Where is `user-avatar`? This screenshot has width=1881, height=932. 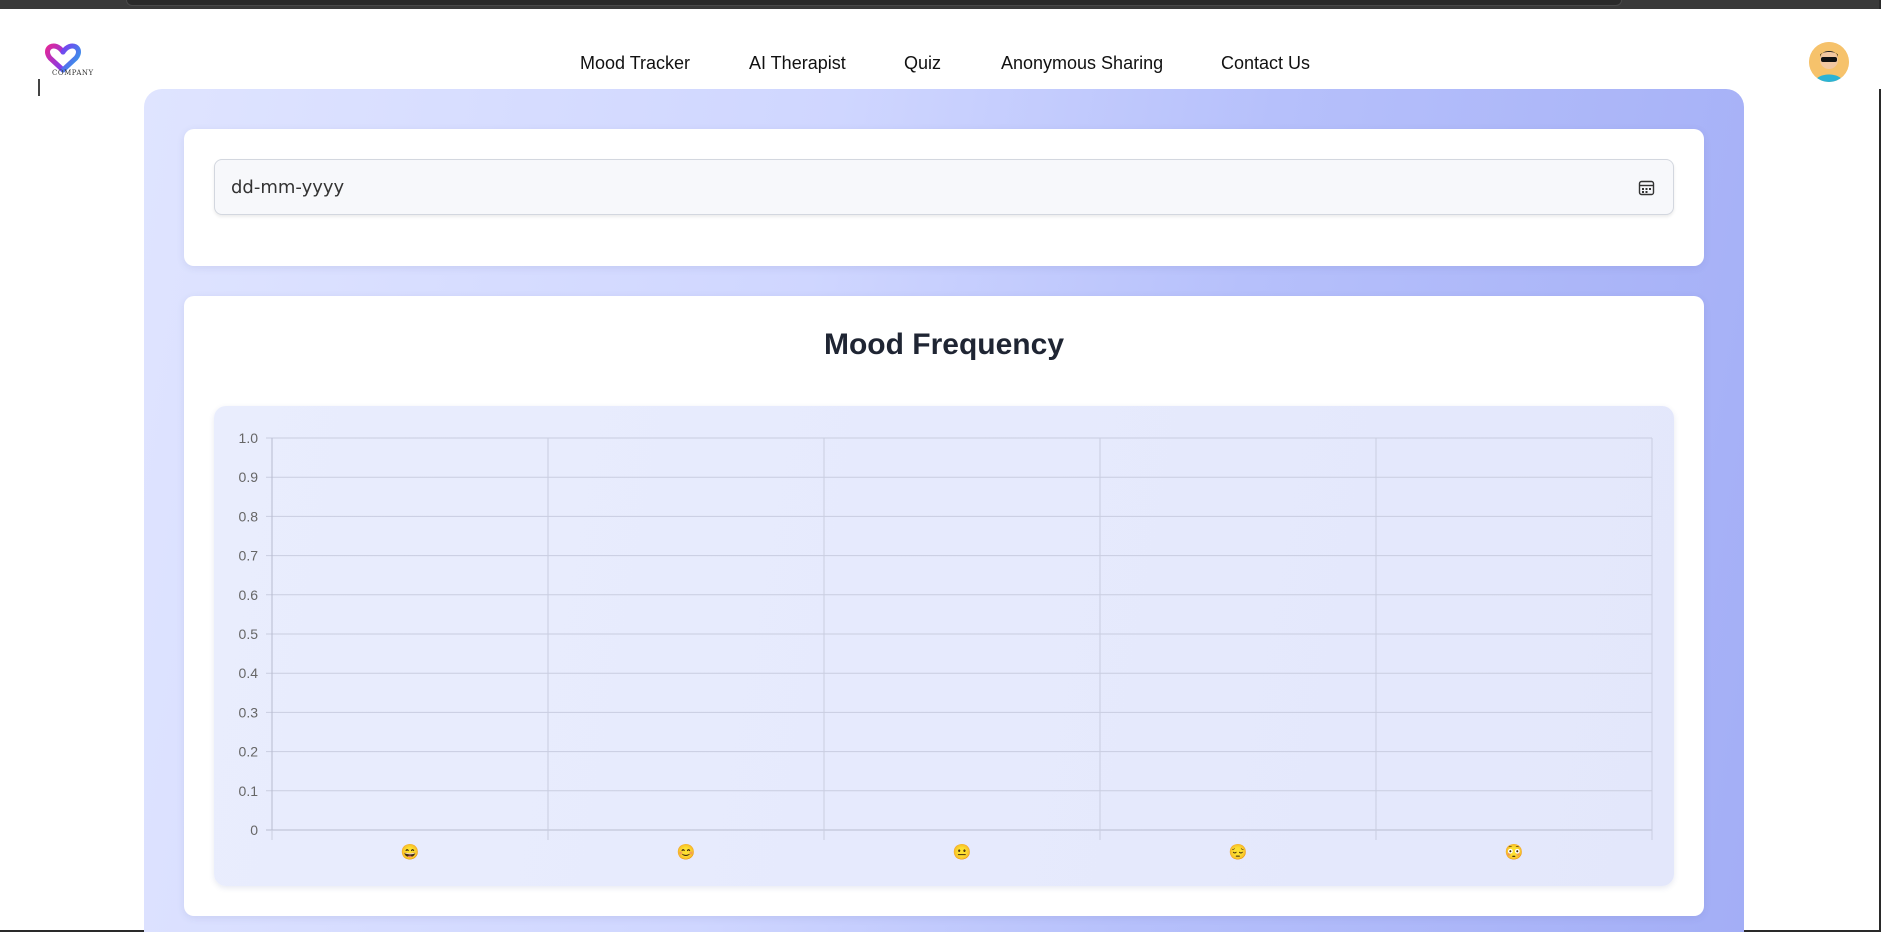
user-avatar is located at coordinates (1829, 62).